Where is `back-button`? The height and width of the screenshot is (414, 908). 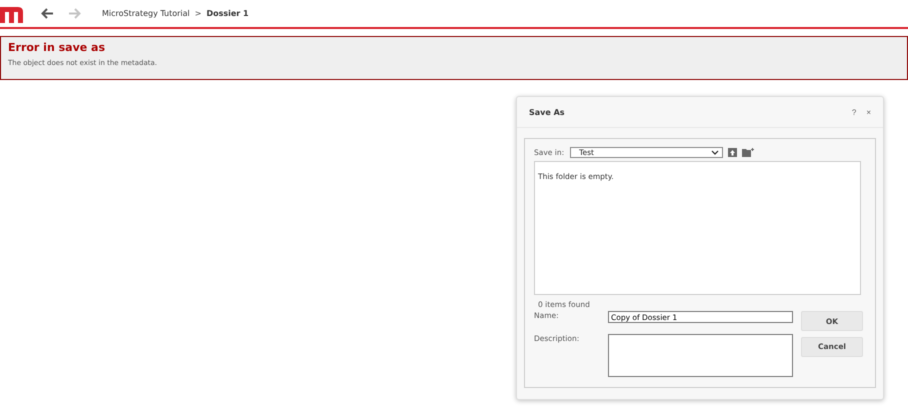
back-button is located at coordinates (47, 13).